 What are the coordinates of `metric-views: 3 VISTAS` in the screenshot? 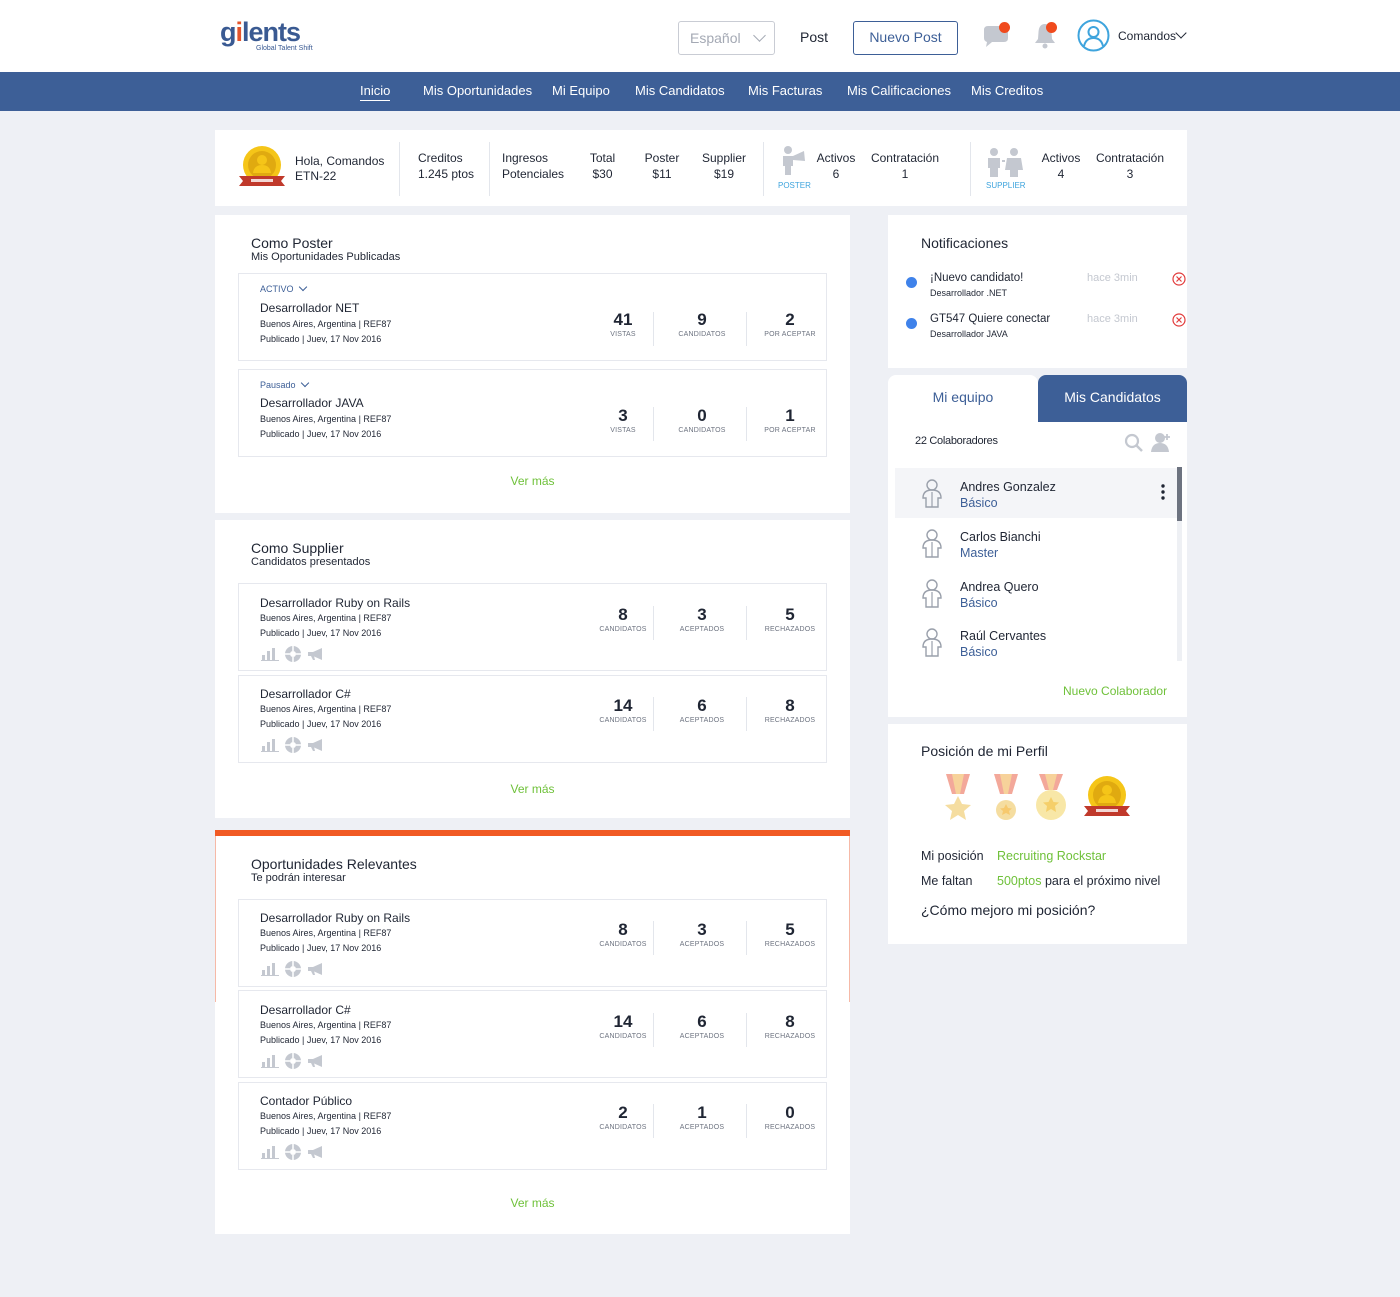 It's located at (623, 420).